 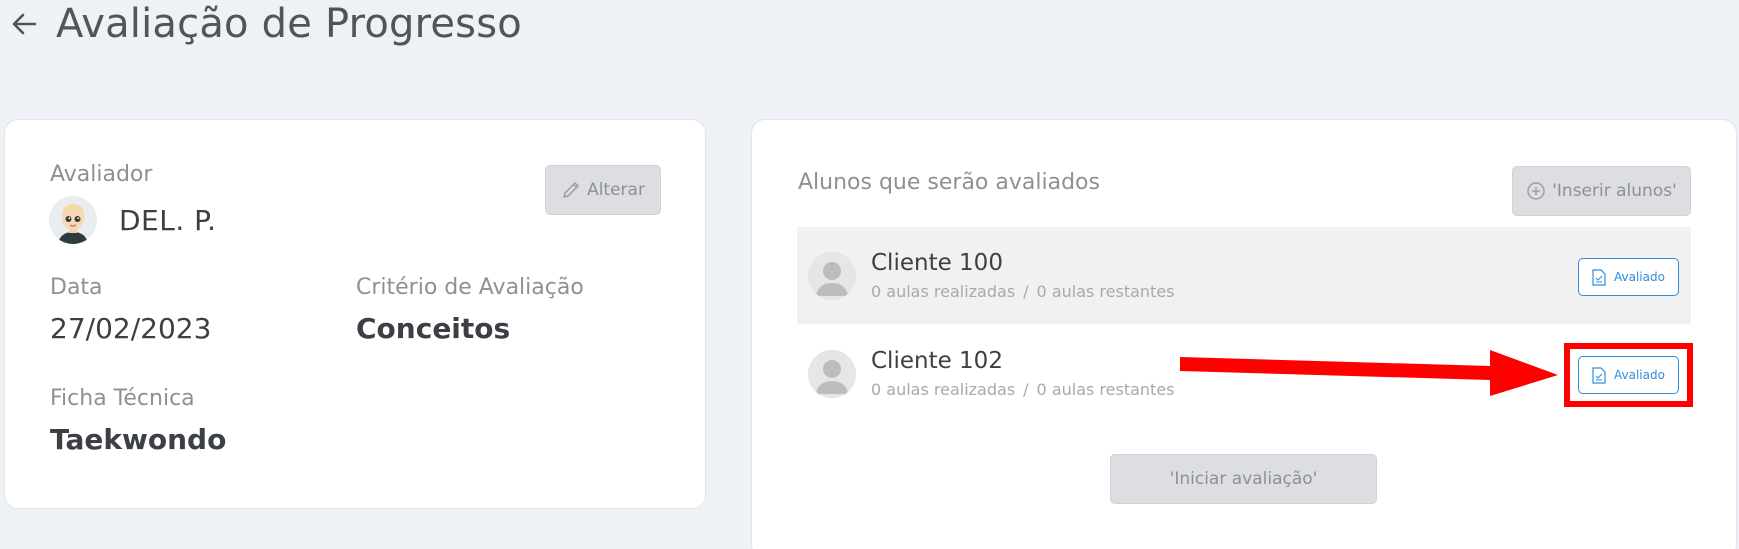 What do you see at coordinates (571, 190) in the screenshot?
I see `pencil-icon` at bounding box center [571, 190].